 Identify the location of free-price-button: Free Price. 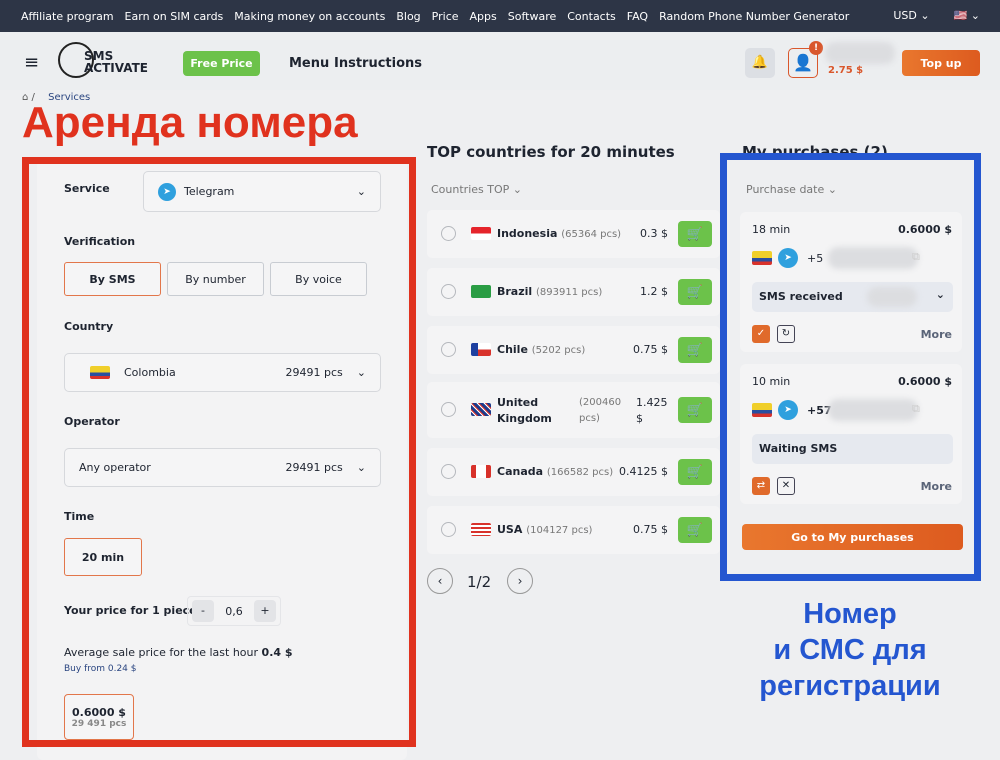
(221, 63).